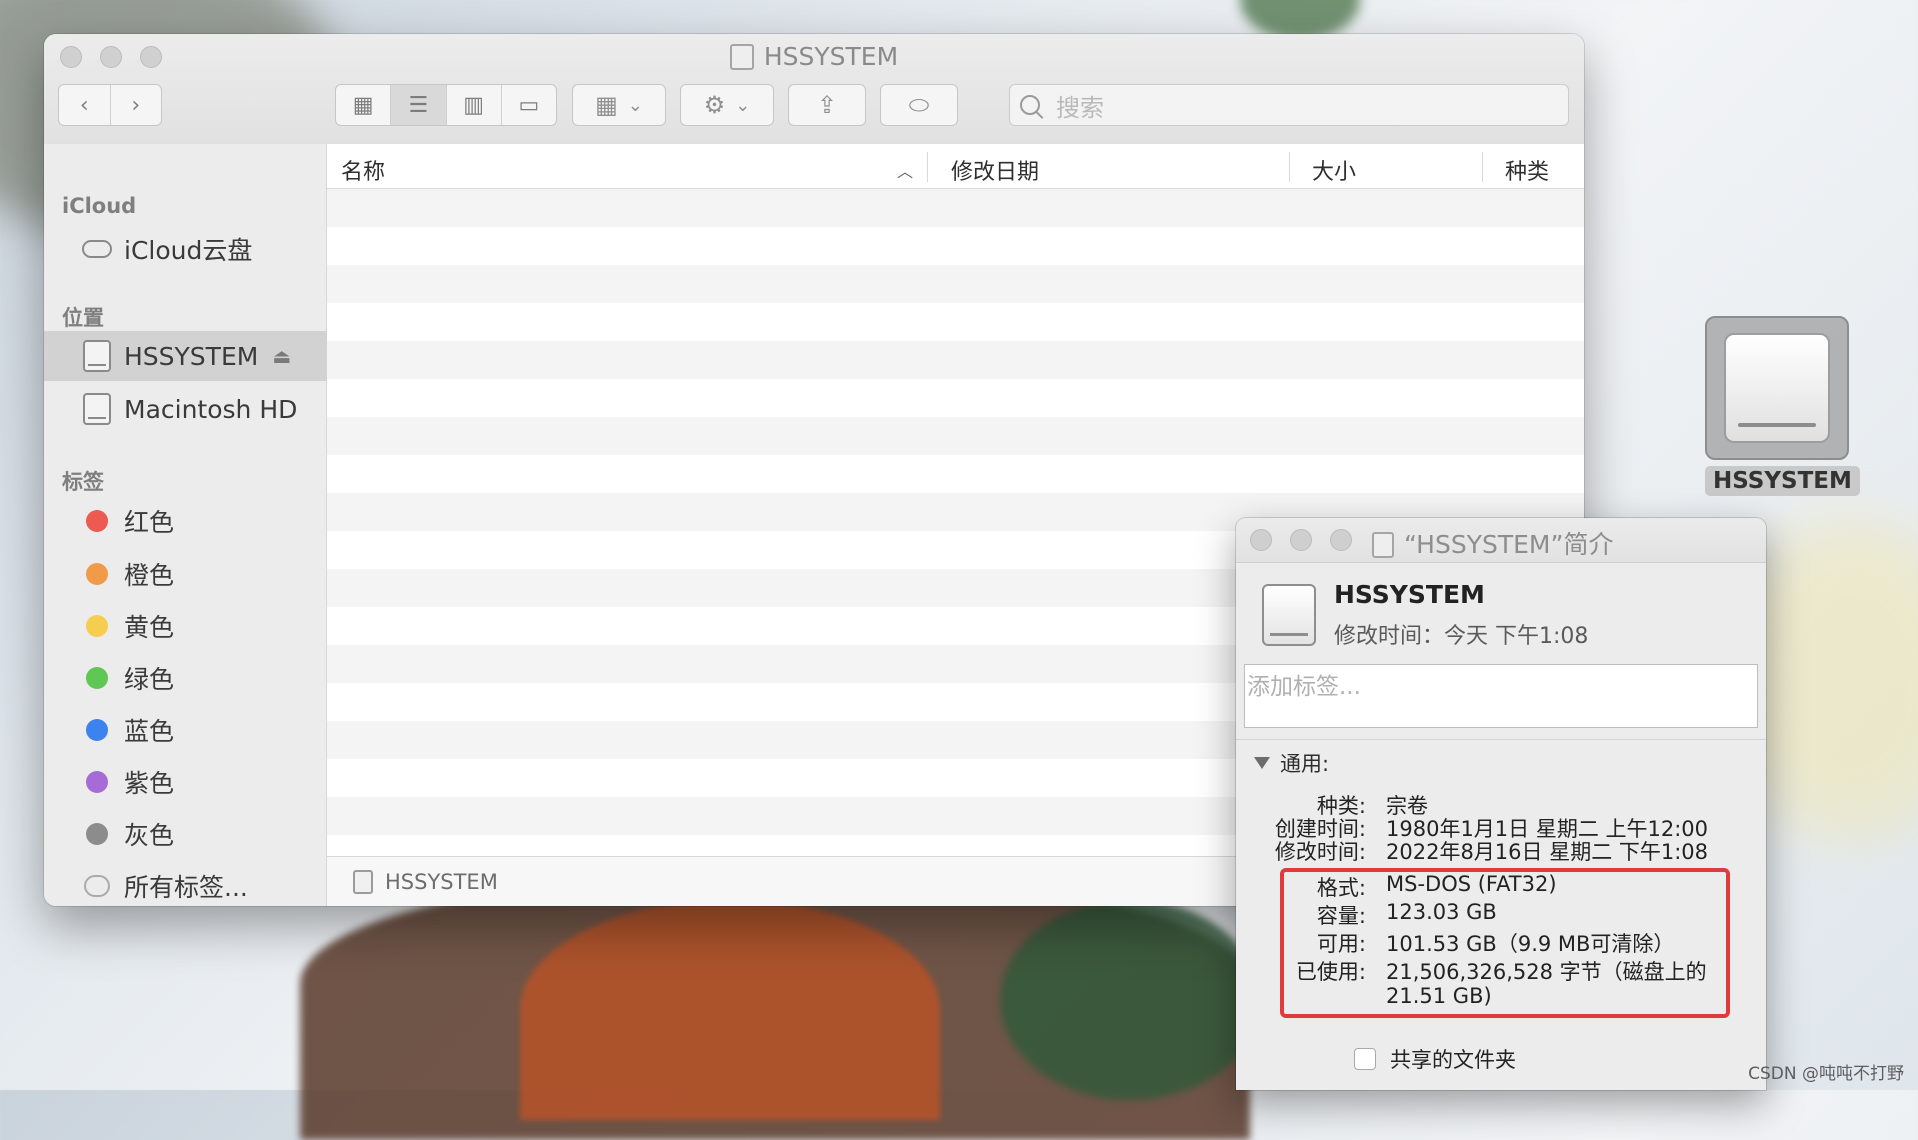  What do you see at coordinates (814, 56) in the screenshot?
I see `window-title: HSSYSTEM` at bounding box center [814, 56].